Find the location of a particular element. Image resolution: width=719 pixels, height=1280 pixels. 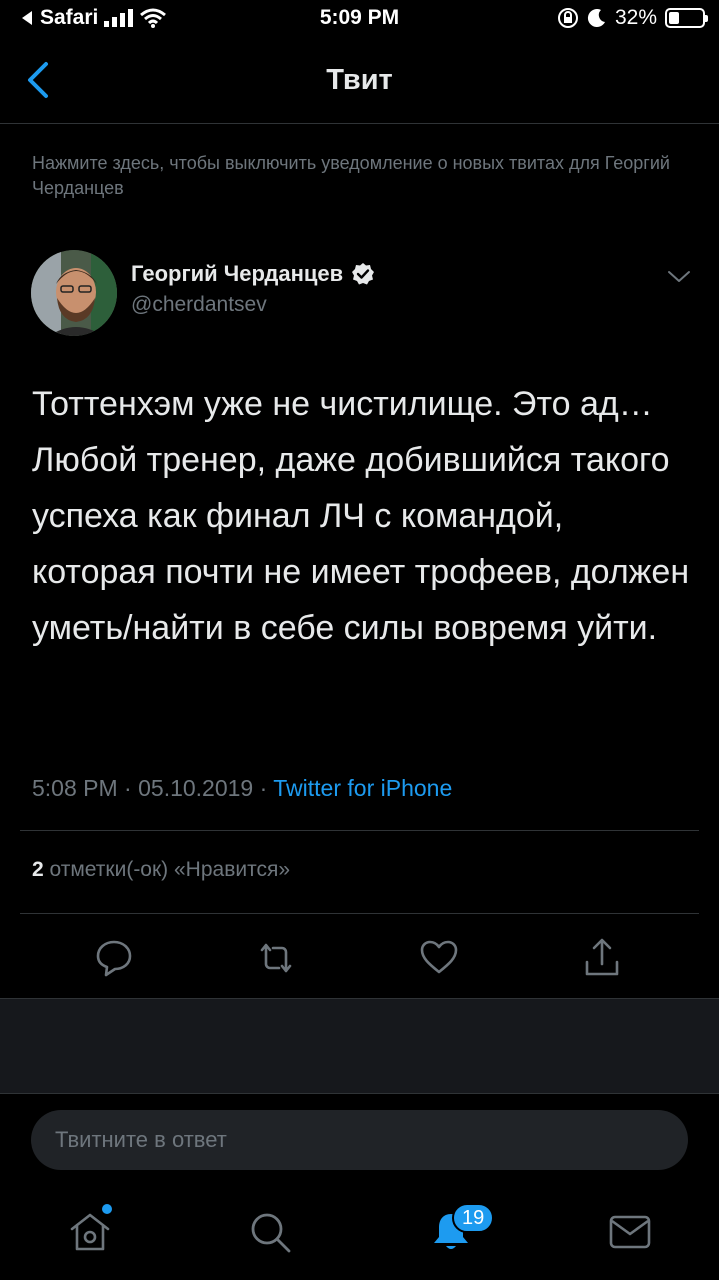

avatar is located at coordinates (74, 293).